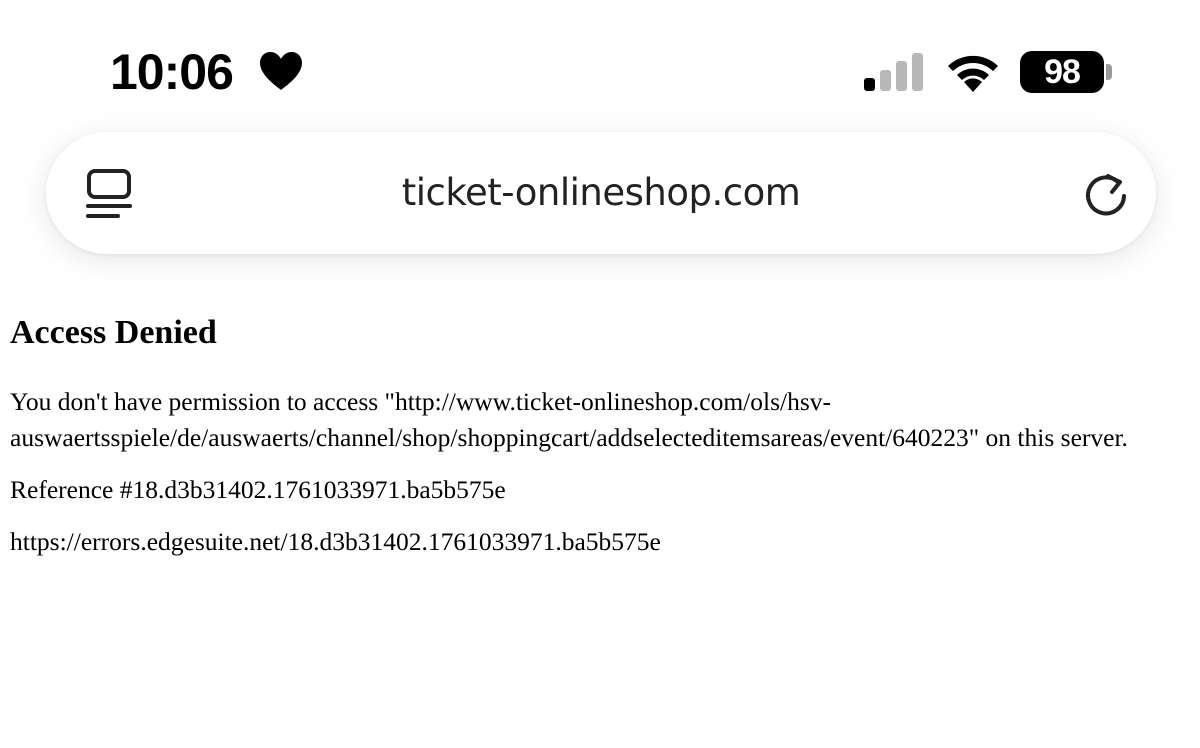  I want to click on battery-indicator: 98, so click(1066, 72).